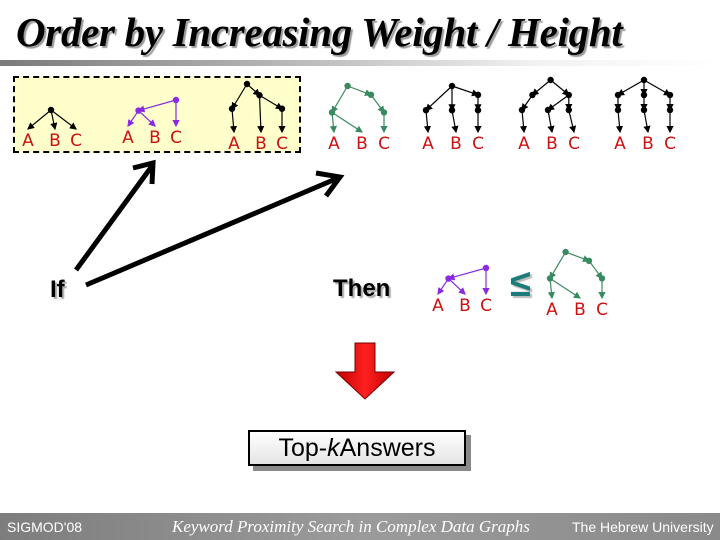 This screenshot has width=720, height=540. Describe the element at coordinates (45, 527) in the screenshot. I see `footer-conference: SIGMOD'08` at that location.